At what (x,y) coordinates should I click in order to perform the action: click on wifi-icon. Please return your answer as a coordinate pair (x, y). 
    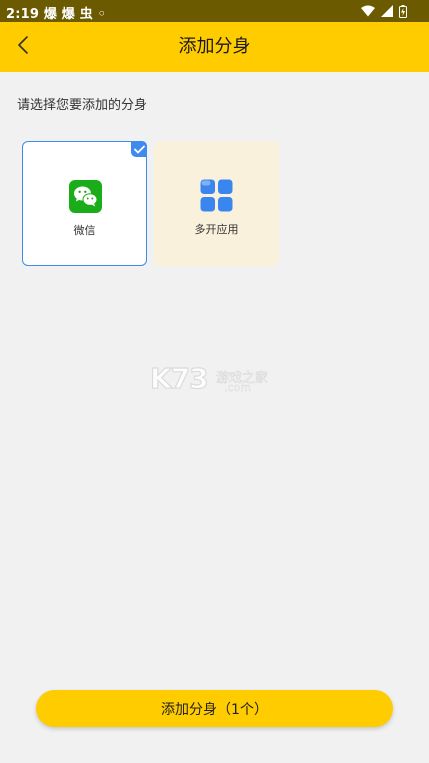
    Looking at the image, I should click on (368, 11).